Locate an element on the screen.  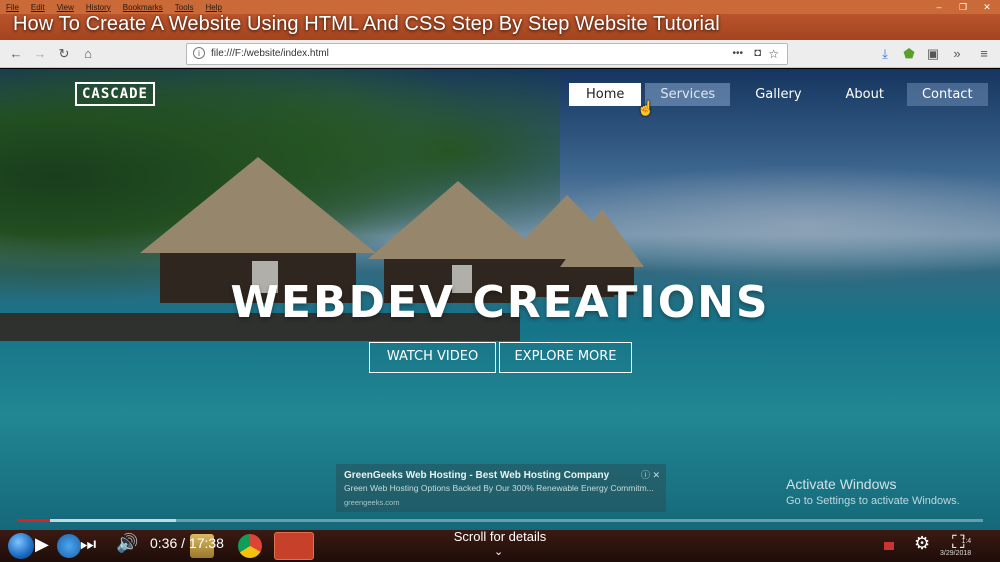
address-text: file:///F:/website/index.html is located at coordinates (270, 53).